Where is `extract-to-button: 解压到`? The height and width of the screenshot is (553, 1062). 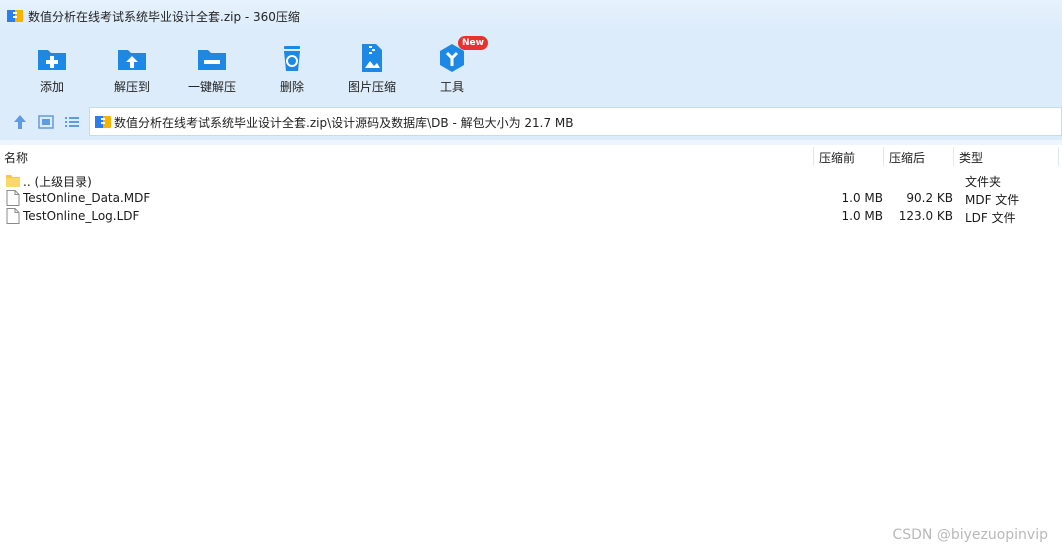
extract-to-button: 解压到 is located at coordinates (132, 70).